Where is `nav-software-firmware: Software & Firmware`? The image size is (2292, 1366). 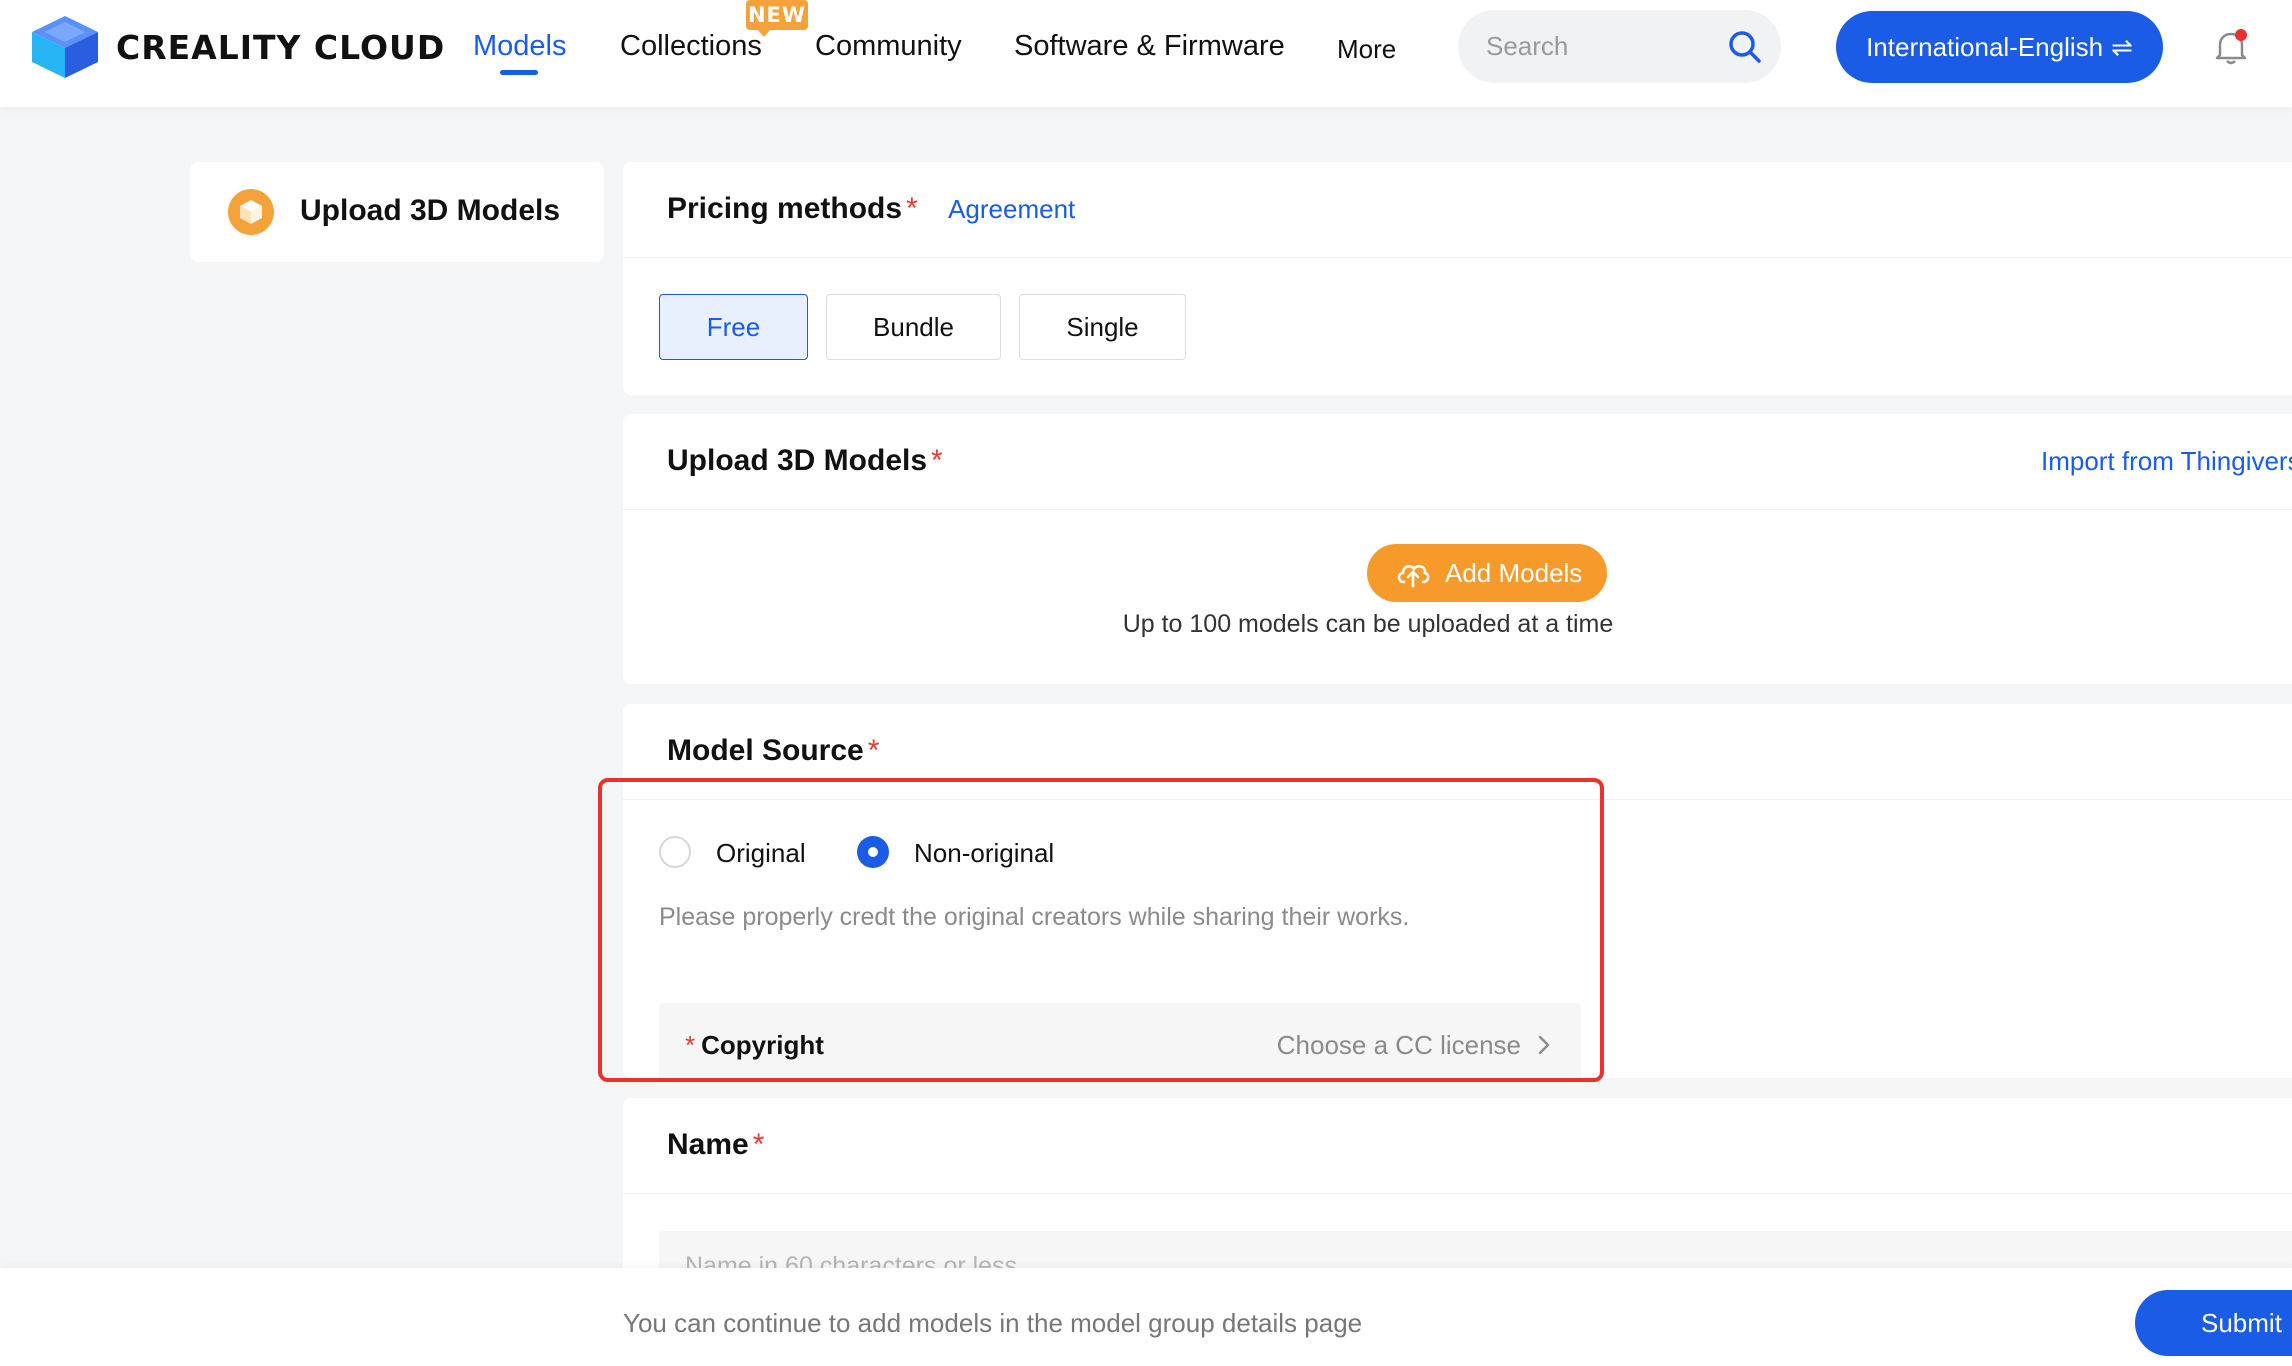 nav-software-firmware: Software & Firmware is located at coordinates (1149, 46).